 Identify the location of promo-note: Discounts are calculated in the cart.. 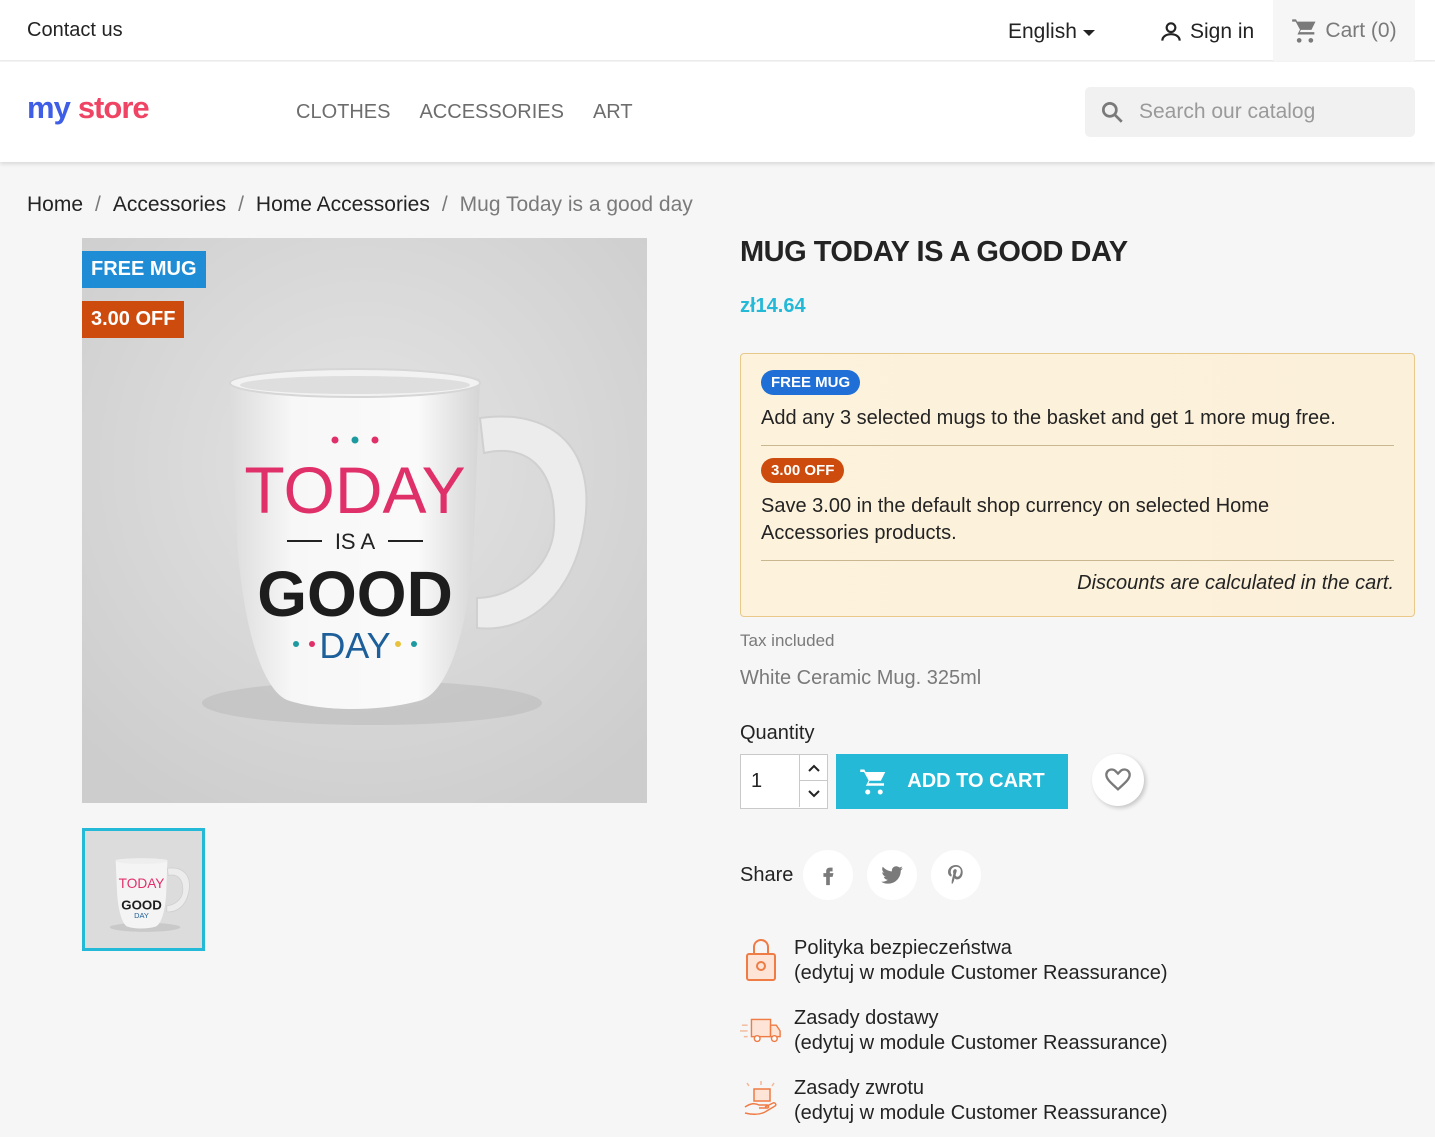
(1235, 583).